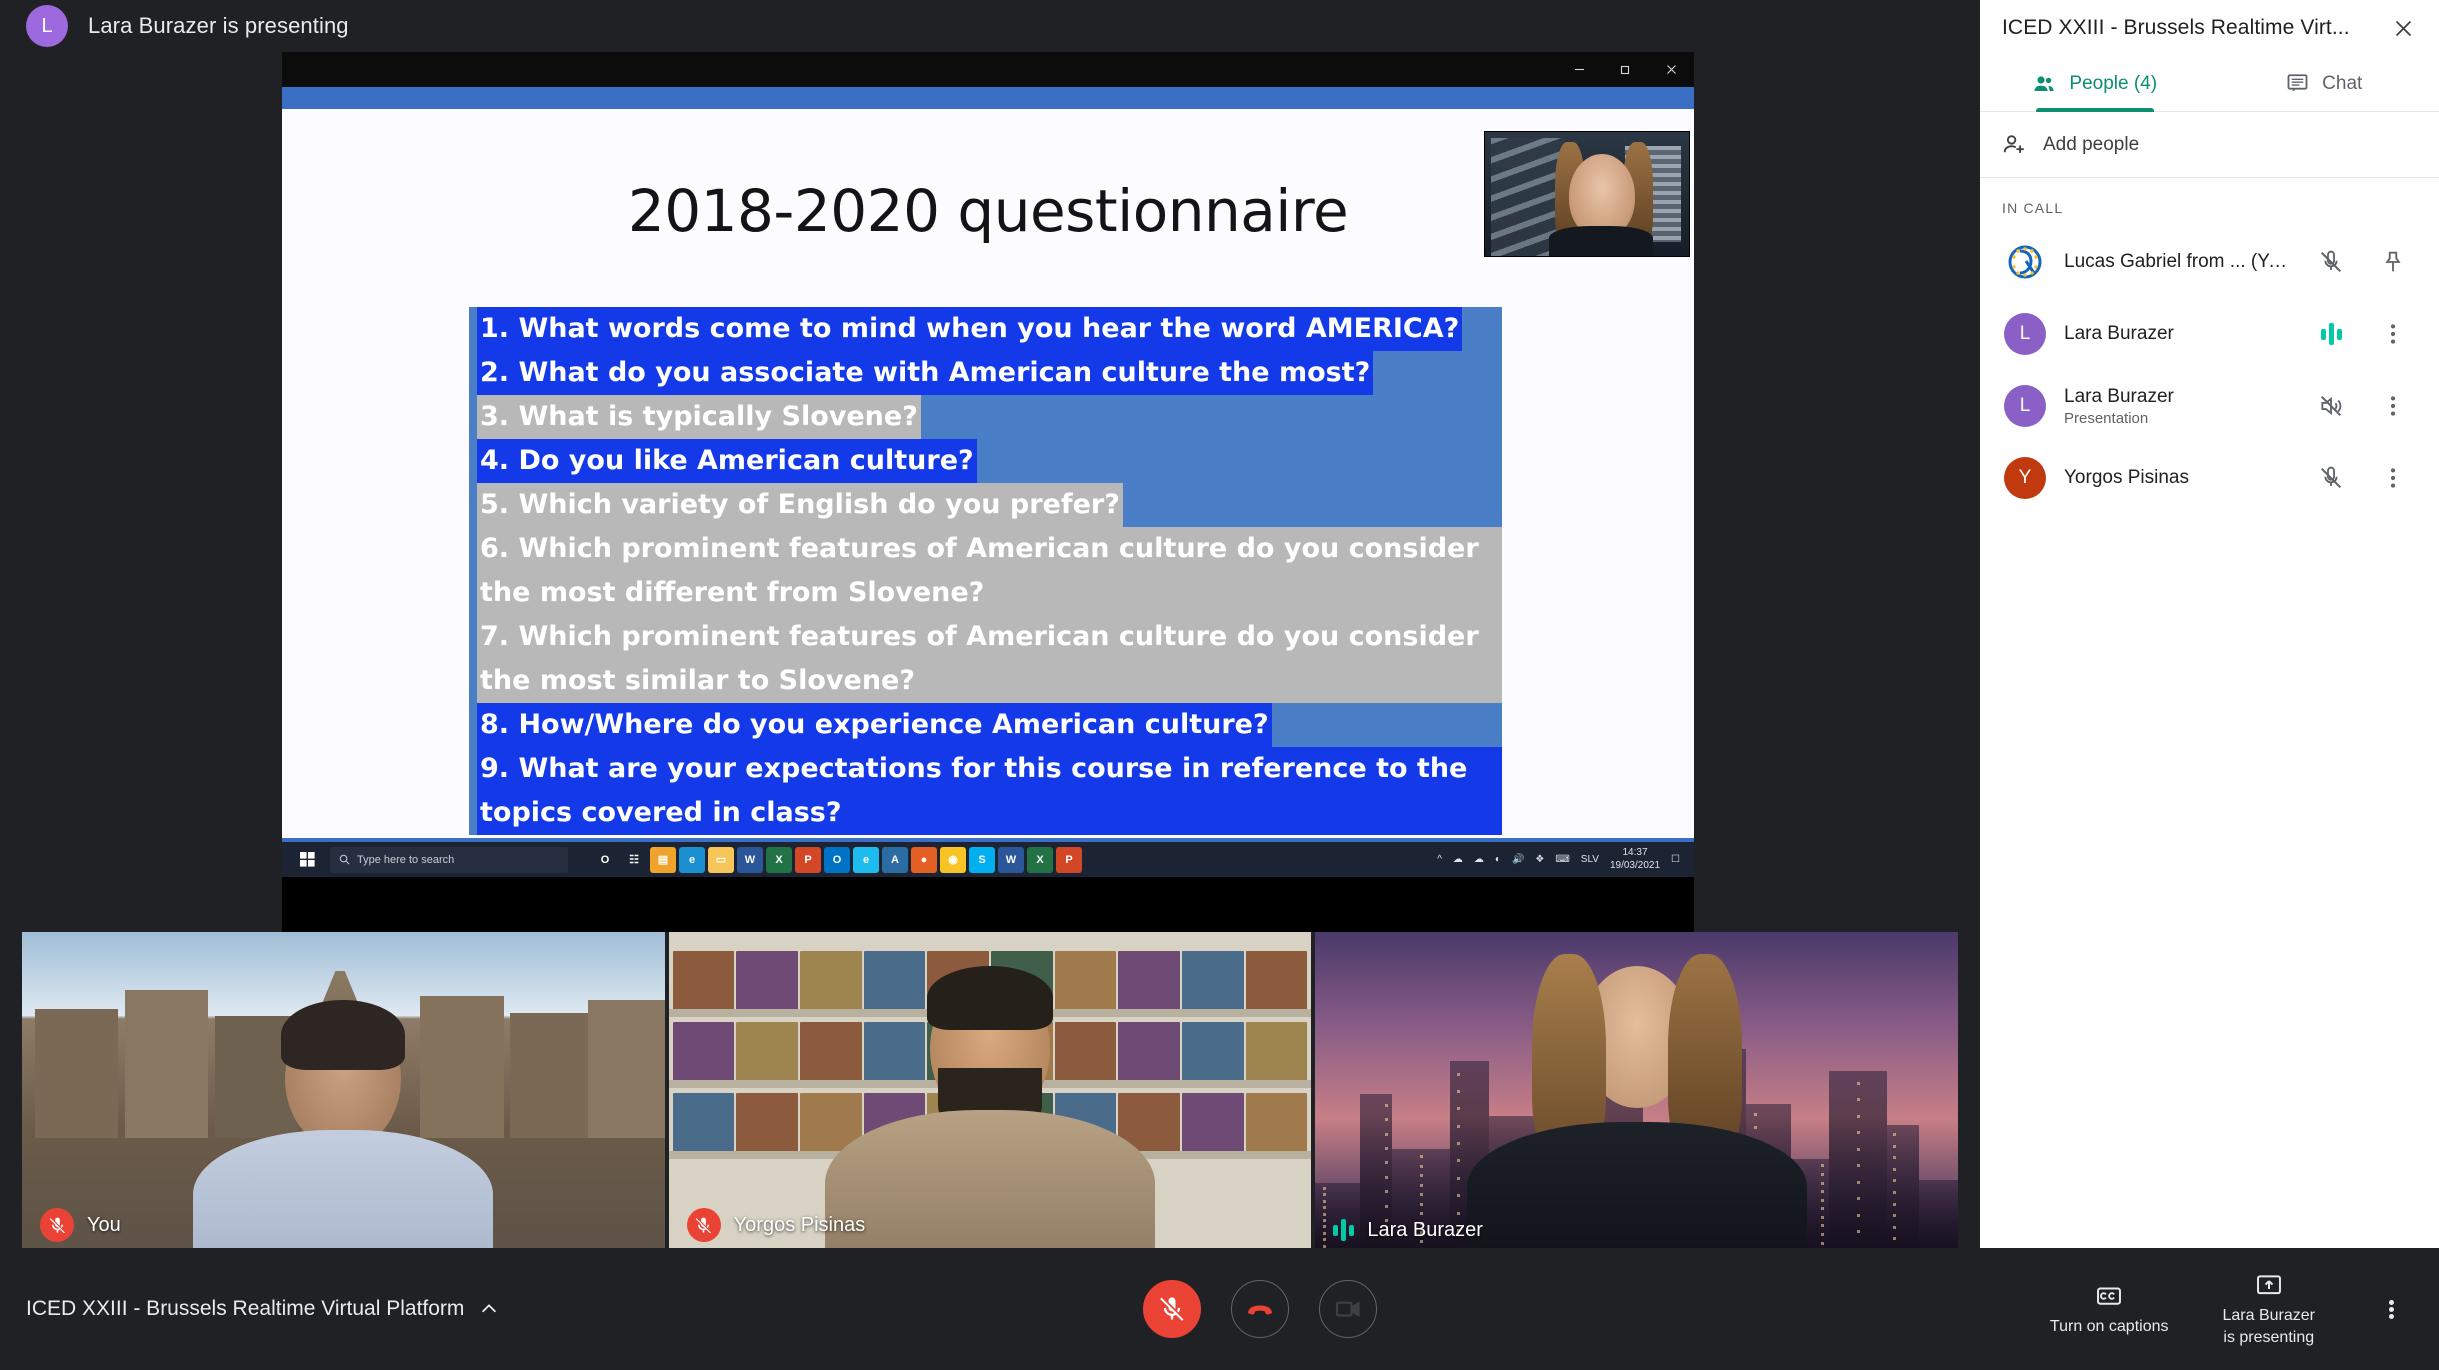 This screenshot has height=1370, width=2439. Describe the element at coordinates (1518, 859) in the screenshot. I see `volume-icon: 🔊` at that location.